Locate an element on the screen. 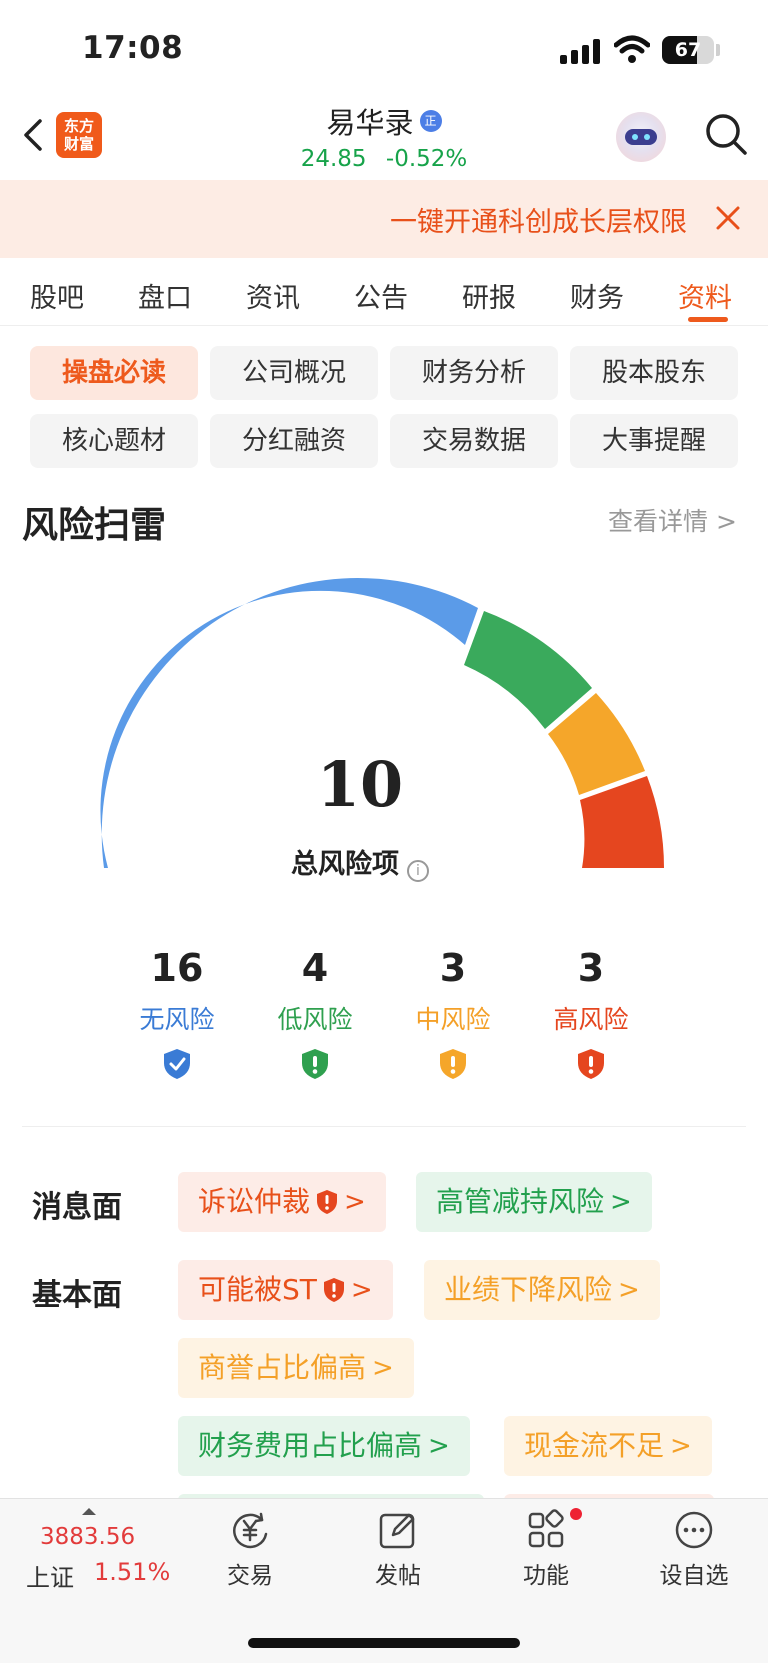 The image size is (768, 1663). tag-text: 业绩下降风险 is located at coordinates (528, 1289).